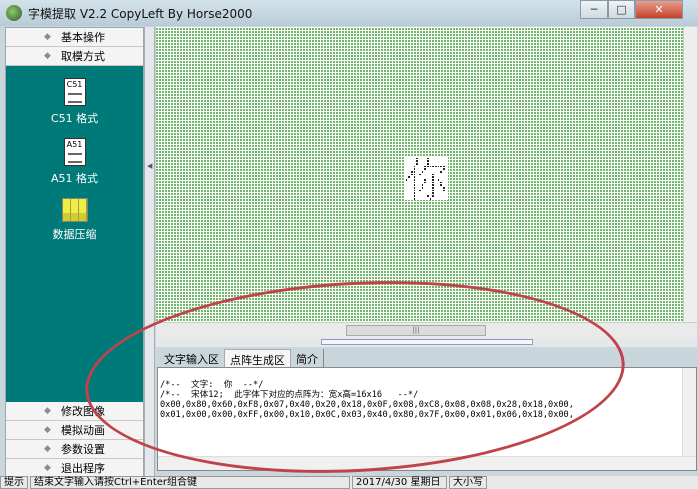  What do you see at coordinates (594, 9) in the screenshot?
I see `minimize-button: ─` at bounding box center [594, 9].